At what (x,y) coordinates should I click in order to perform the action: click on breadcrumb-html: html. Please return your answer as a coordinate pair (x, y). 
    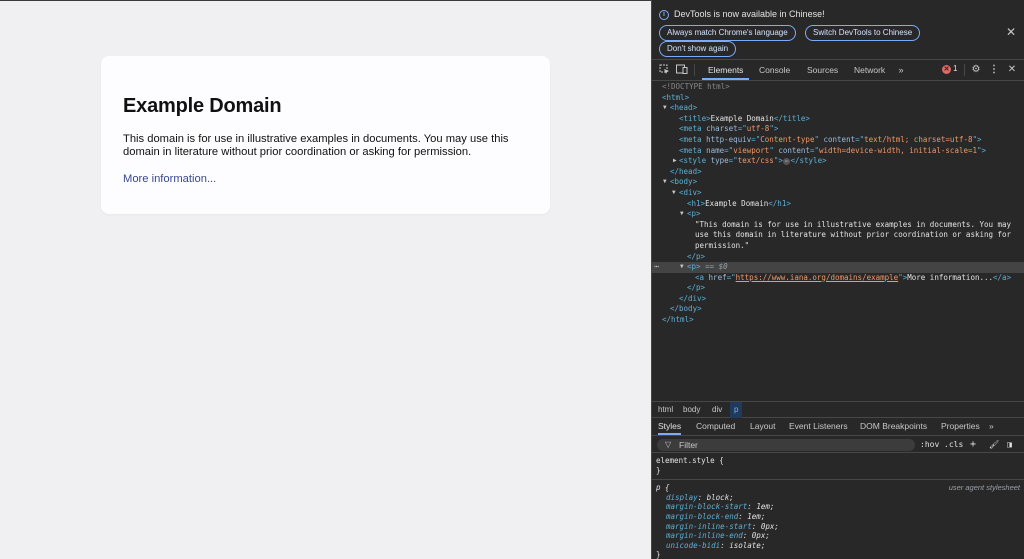
    Looking at the image, I should click on (665, 410).